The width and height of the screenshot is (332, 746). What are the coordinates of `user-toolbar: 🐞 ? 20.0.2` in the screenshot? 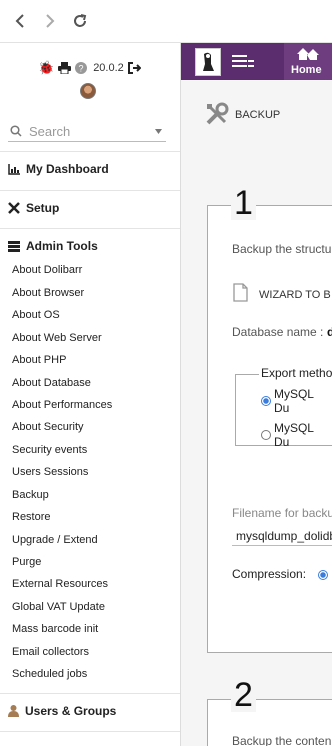 It's located at (89, 68).